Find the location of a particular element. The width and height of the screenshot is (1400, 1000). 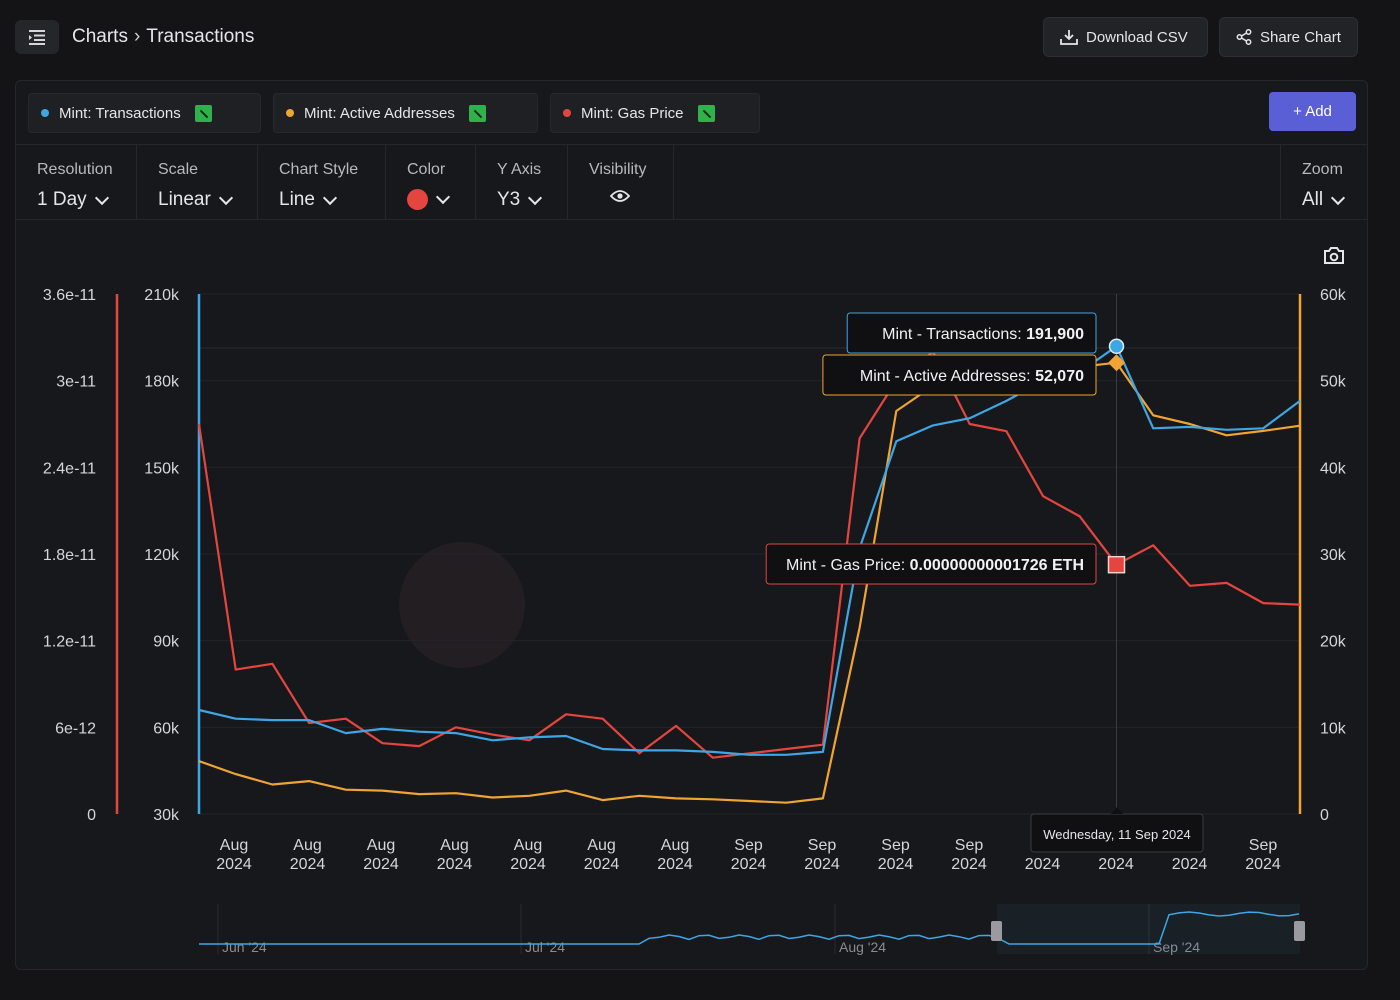

zoom-label: Zoom is located at coordinates (1322, 169).